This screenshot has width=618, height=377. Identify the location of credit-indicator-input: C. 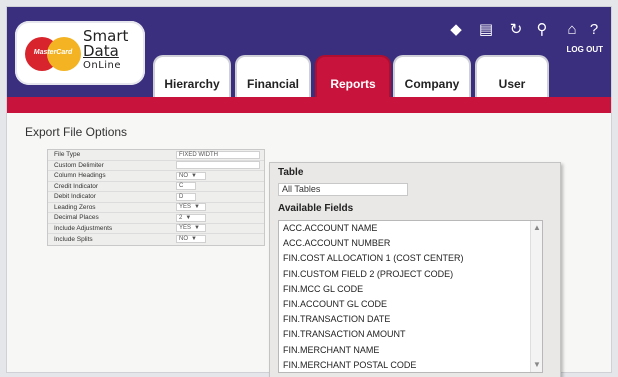
(186, 186).